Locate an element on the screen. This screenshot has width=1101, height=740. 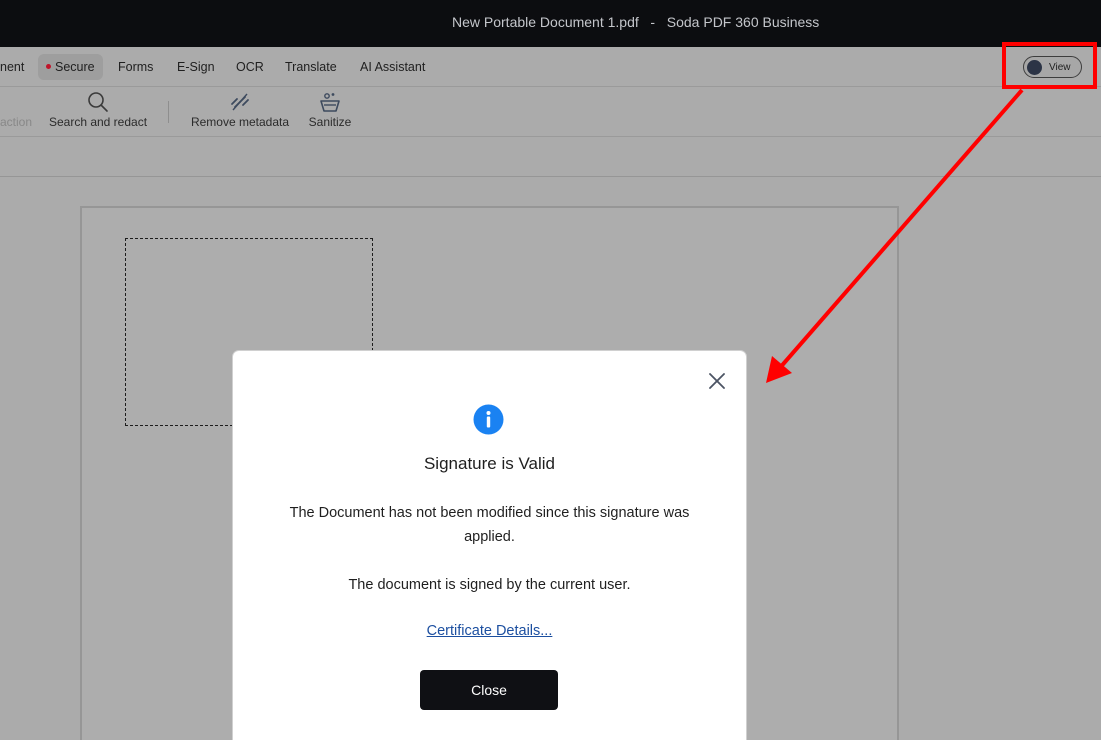
tab-forms: Forms is located at coordinates (135, 67).